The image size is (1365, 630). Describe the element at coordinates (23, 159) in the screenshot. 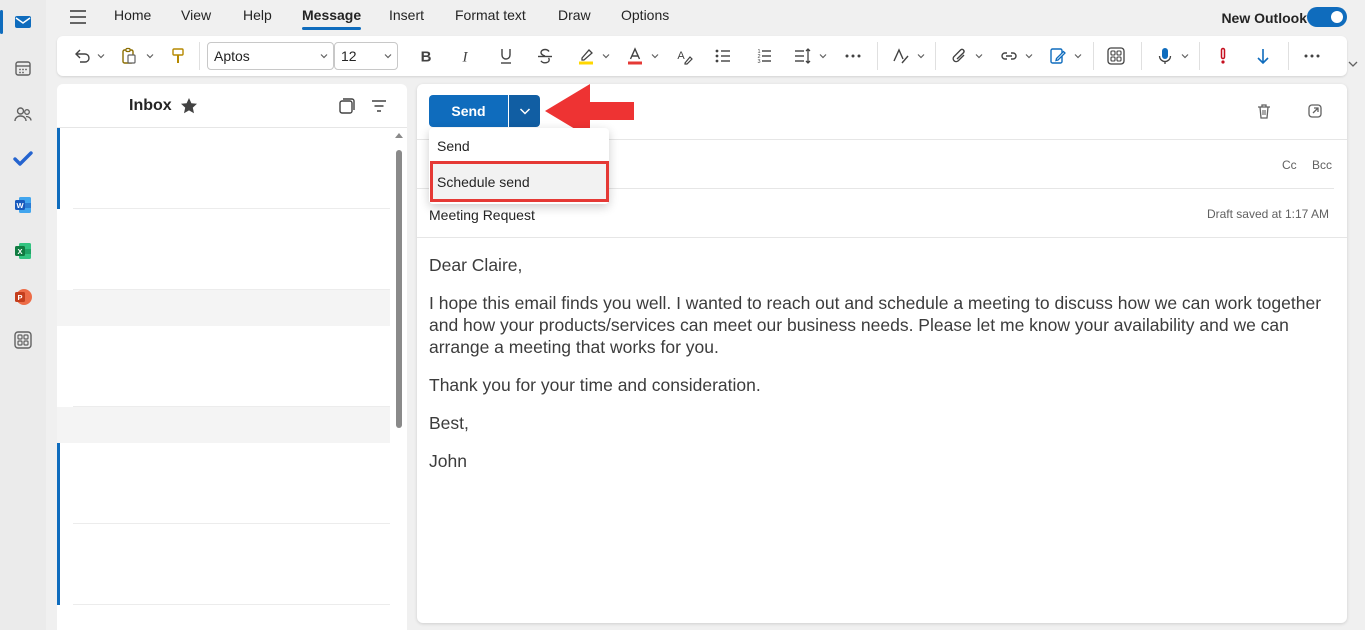

I see `todo-icon` at that location.